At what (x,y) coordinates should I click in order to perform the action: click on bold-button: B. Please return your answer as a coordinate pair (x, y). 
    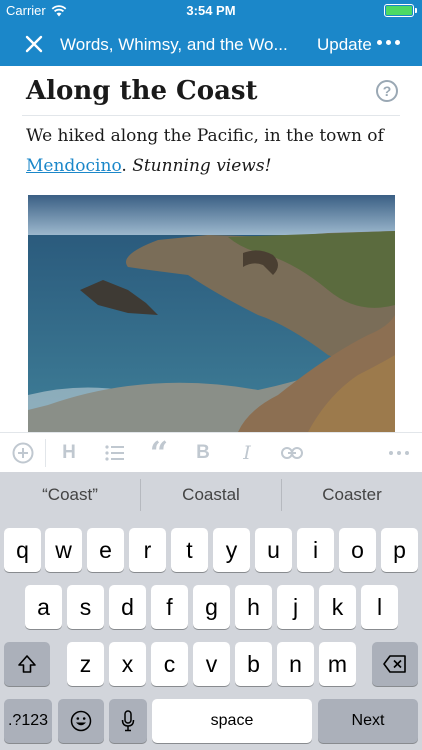
    Looking at the image, I should click on (203, 453).